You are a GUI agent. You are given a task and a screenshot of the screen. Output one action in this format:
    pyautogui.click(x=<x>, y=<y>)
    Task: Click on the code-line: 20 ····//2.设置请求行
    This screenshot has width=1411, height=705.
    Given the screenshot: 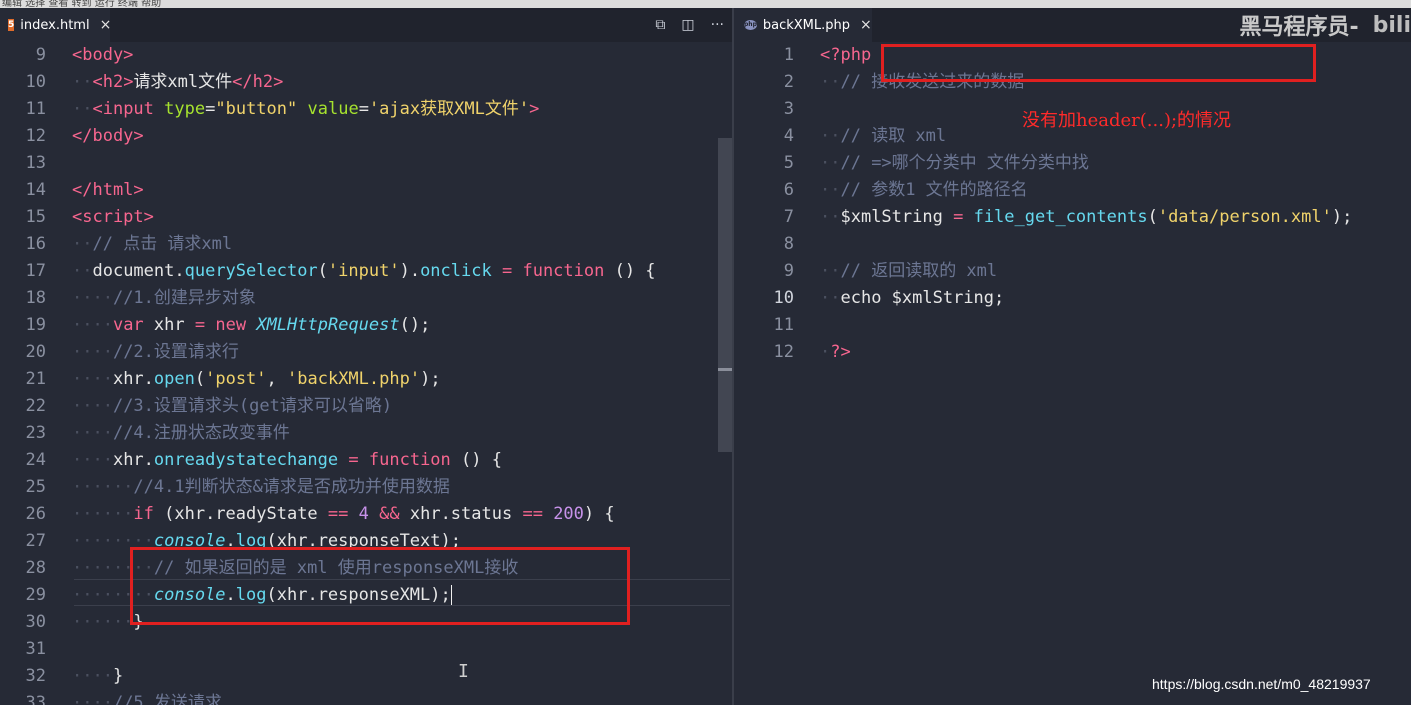 What is the action you would take?
    pyautogui.click(x=132, y=352)
    